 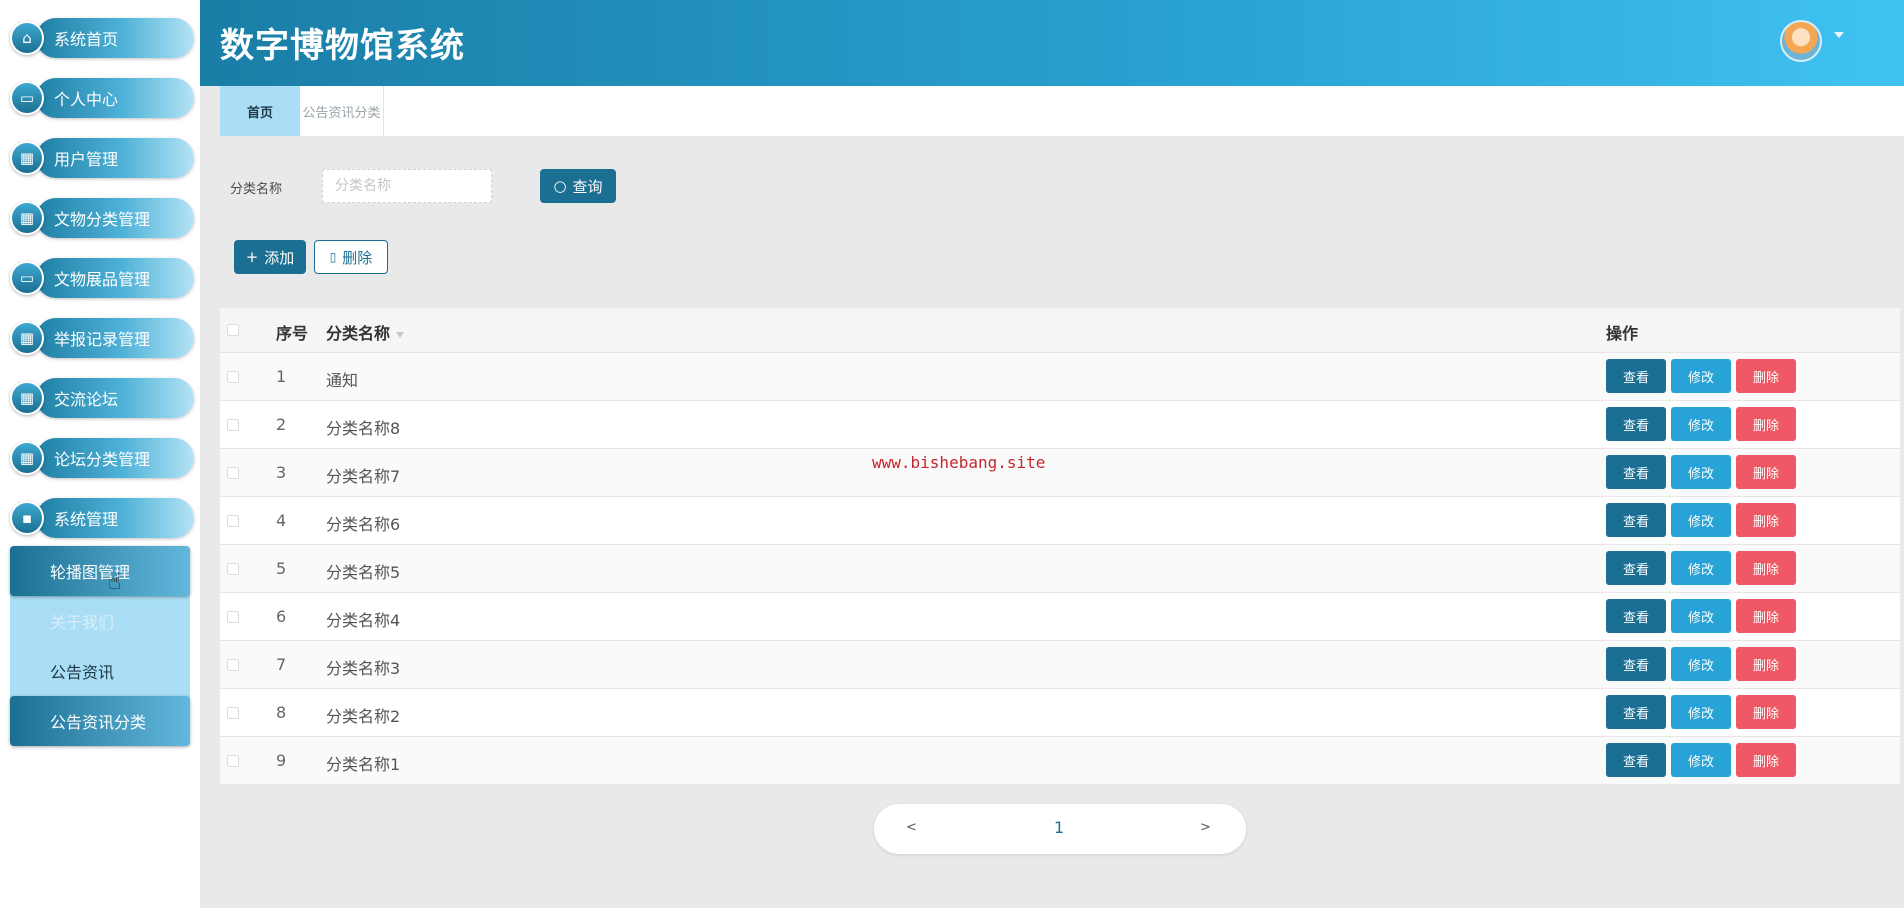 I want to click on sidebar-item-label: 举报记录管理, so click(x=115, y=338).